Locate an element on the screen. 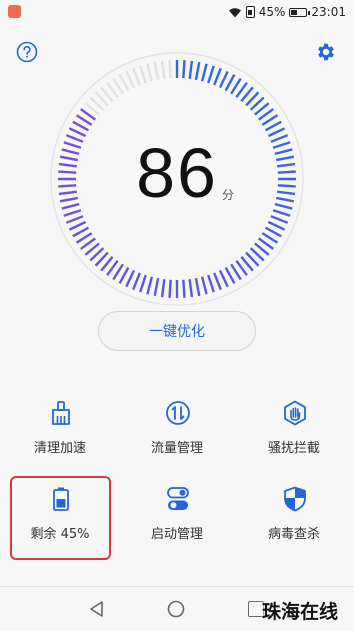 The height and width of the screenshot is (631, 354). tool-label: 流量管理 is located at coordinates (176, 448).